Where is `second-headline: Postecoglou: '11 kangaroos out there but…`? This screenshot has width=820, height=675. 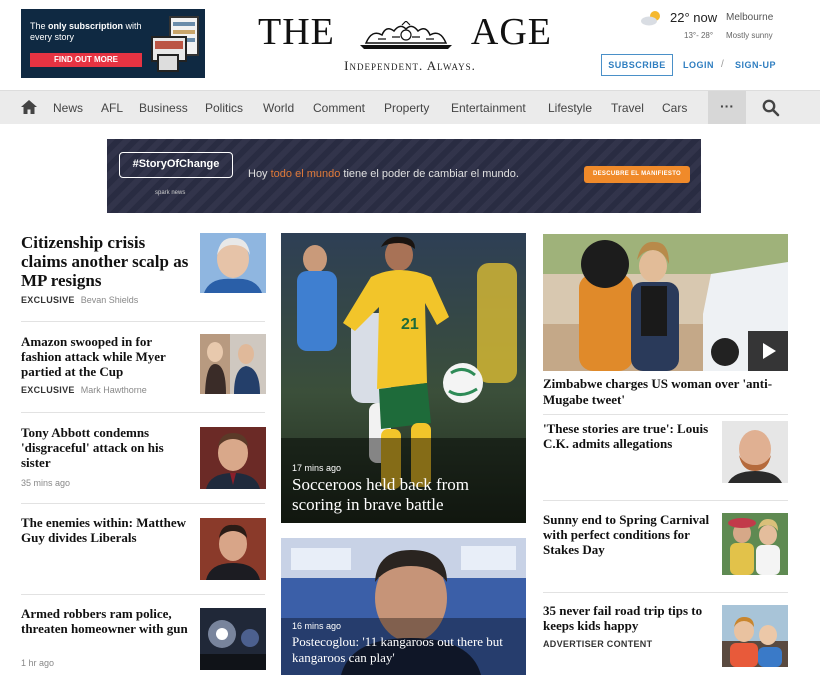 second-headline: Postecoglou: '11 kangaroos out there but… is located at coordinates (405, 650).